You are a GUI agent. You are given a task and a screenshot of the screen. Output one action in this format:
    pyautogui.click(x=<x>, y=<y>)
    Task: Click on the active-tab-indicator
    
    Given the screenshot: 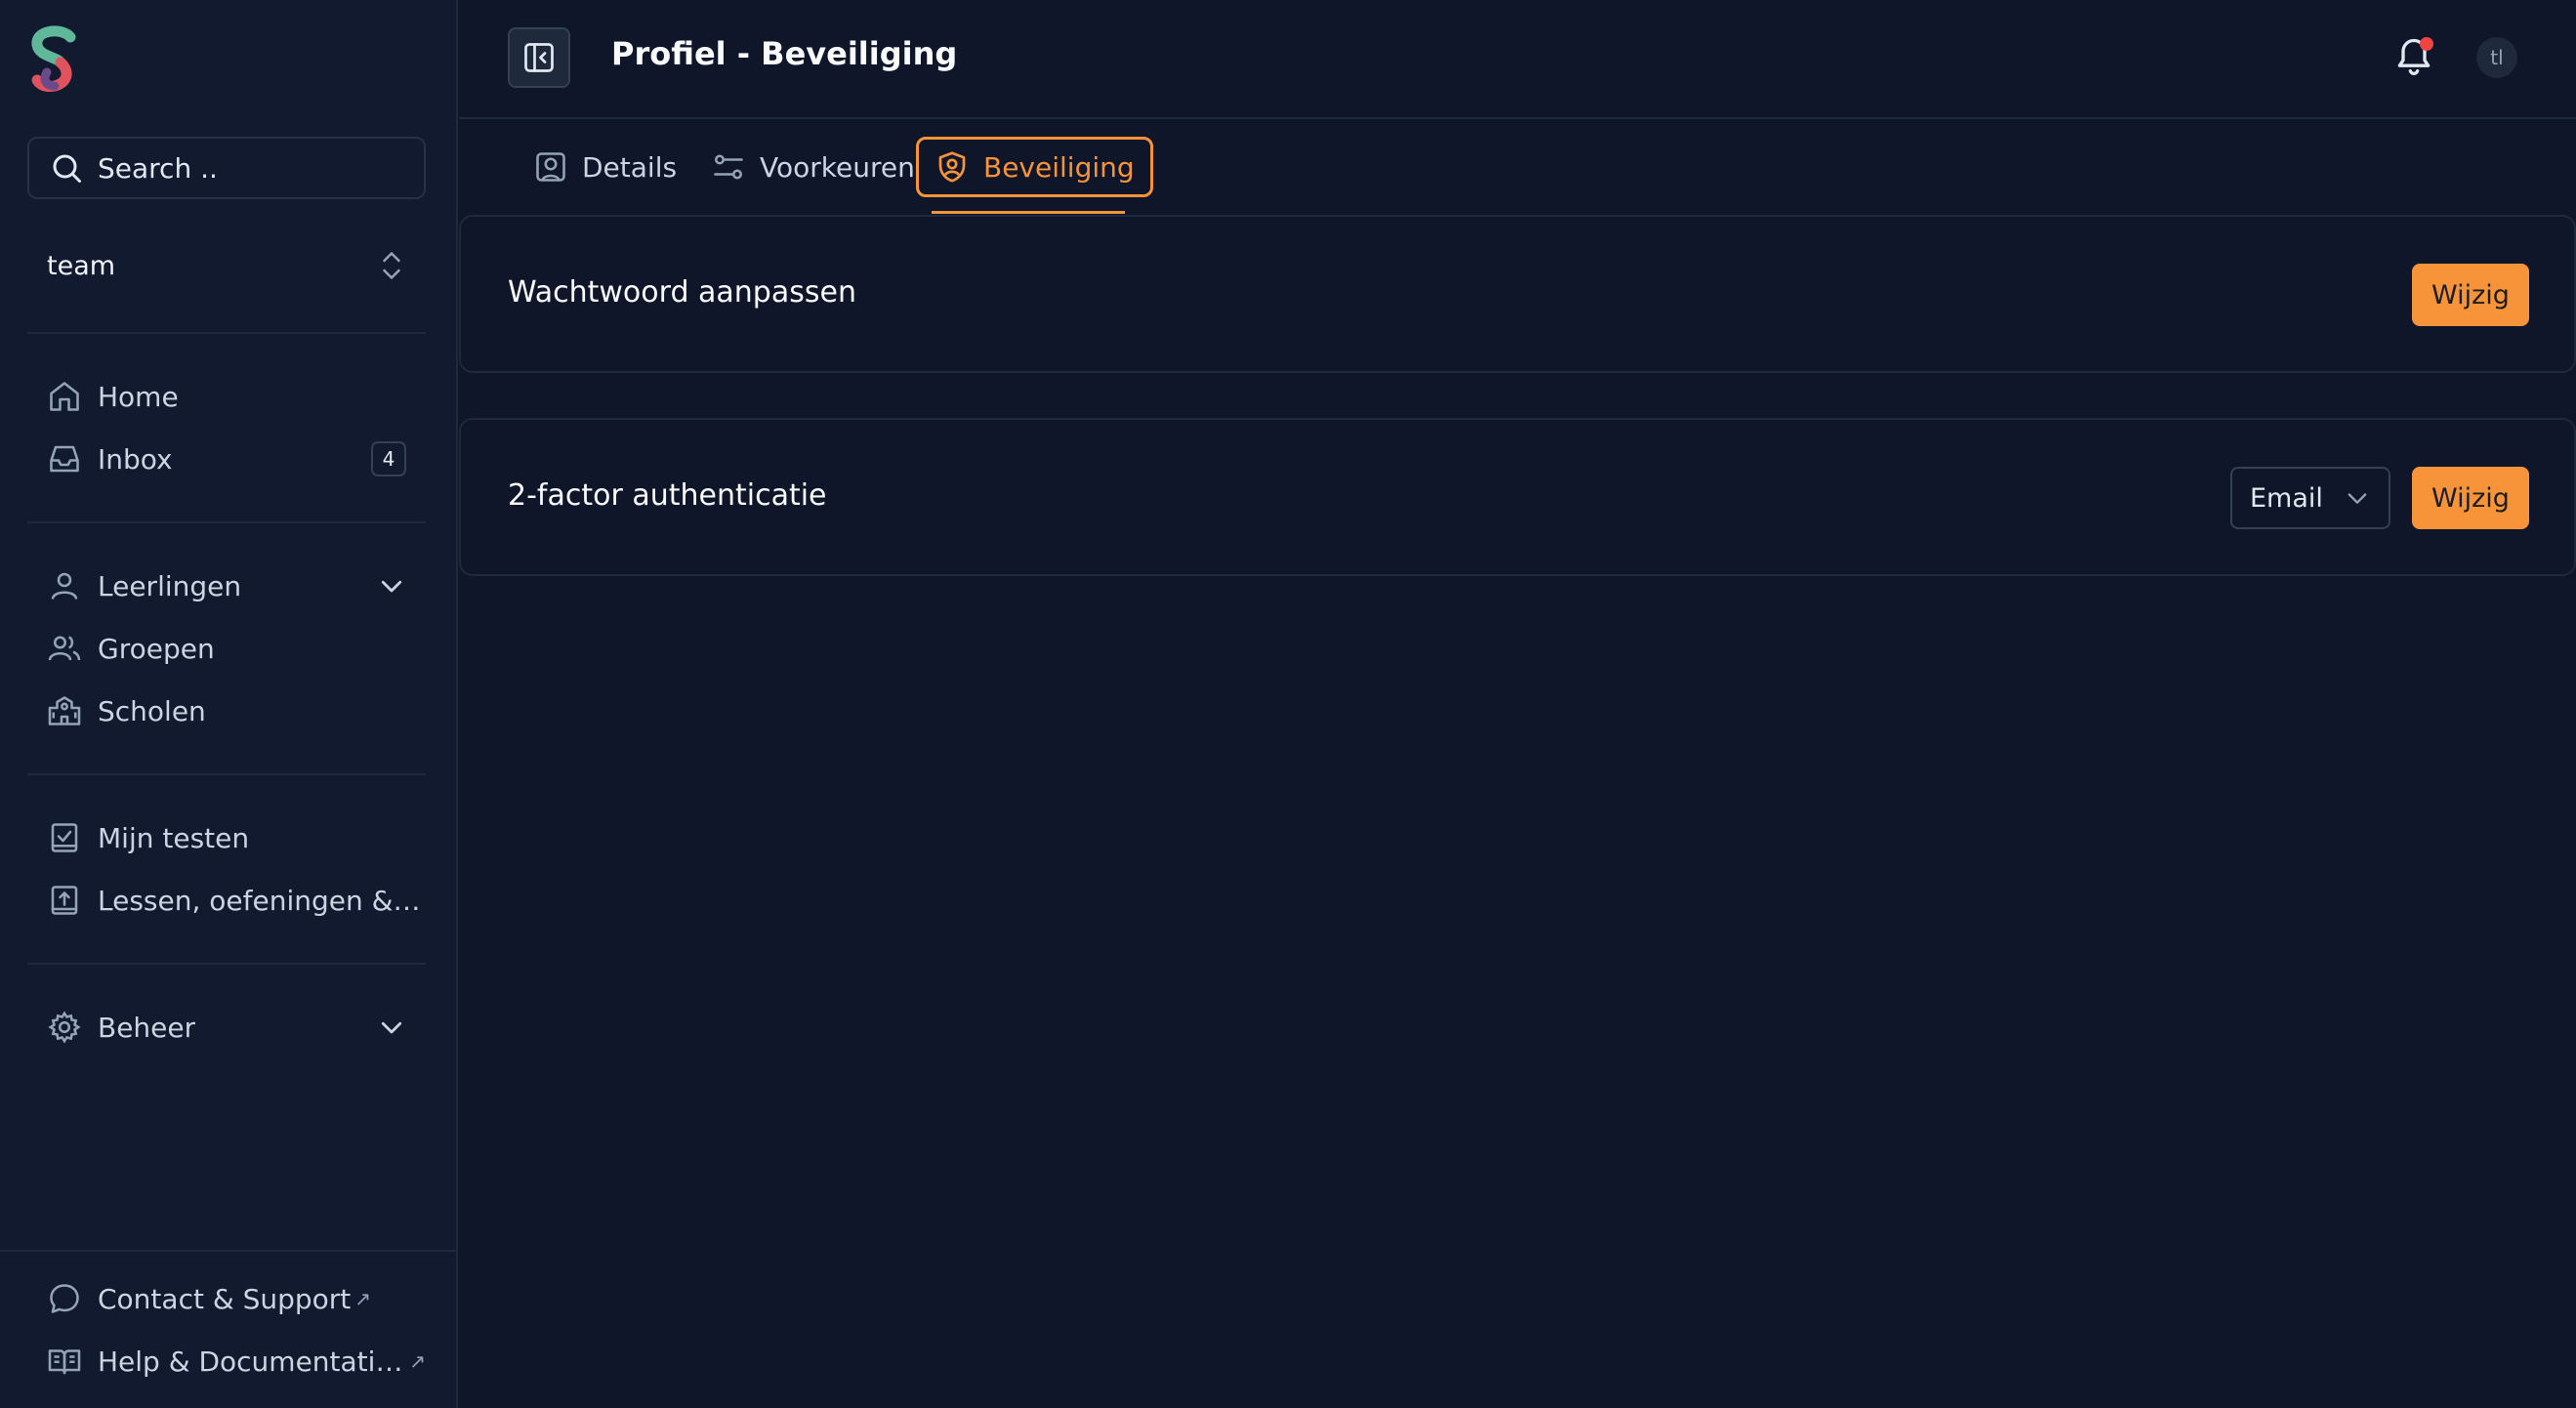 What is the action you would take?
    pyautogui.click(x=1028, y=213)
    